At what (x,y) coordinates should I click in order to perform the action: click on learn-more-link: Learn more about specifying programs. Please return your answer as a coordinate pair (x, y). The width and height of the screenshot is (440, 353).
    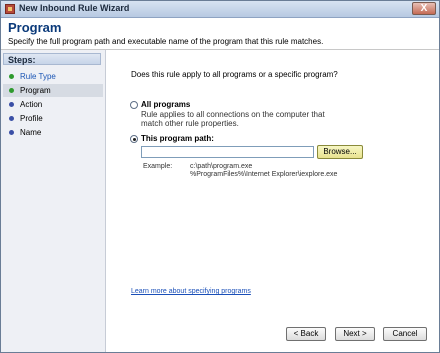
    Looking at the image, I should click on (191, 291).